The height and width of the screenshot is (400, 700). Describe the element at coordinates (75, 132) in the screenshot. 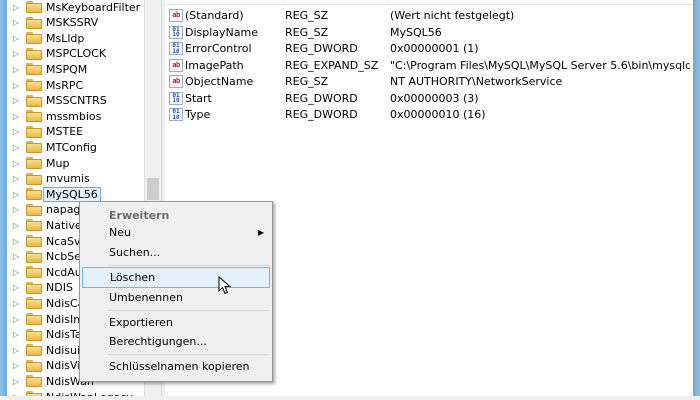

I see `tree-item: ▷ MSTEE` at that location.